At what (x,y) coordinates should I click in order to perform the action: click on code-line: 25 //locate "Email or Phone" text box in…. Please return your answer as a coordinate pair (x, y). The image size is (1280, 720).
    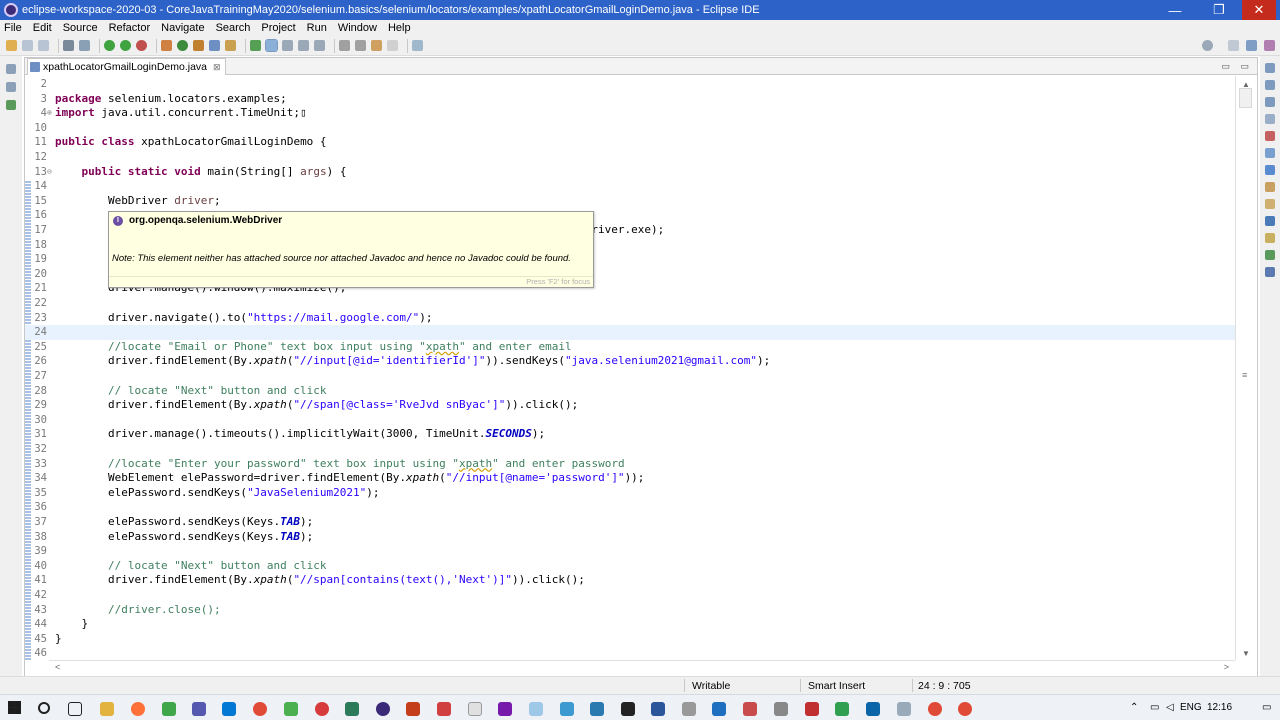
    Looking at the image, I should click on (630, 347).